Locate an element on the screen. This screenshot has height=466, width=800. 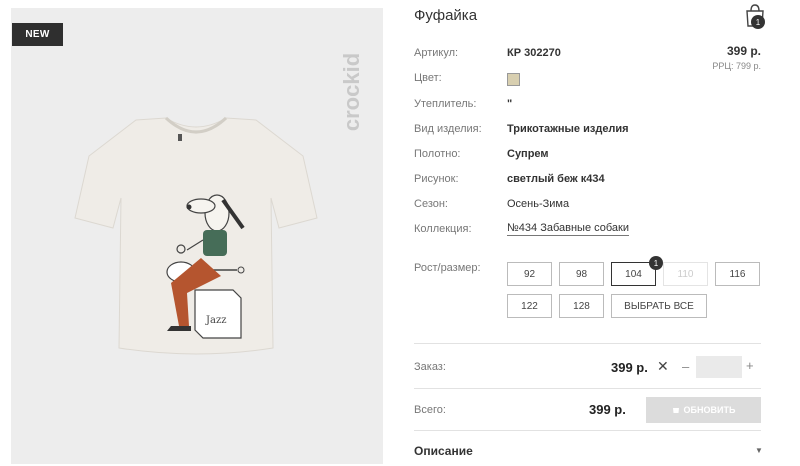
print-value: светлый беж к434 is located at coordinates (556, 179).